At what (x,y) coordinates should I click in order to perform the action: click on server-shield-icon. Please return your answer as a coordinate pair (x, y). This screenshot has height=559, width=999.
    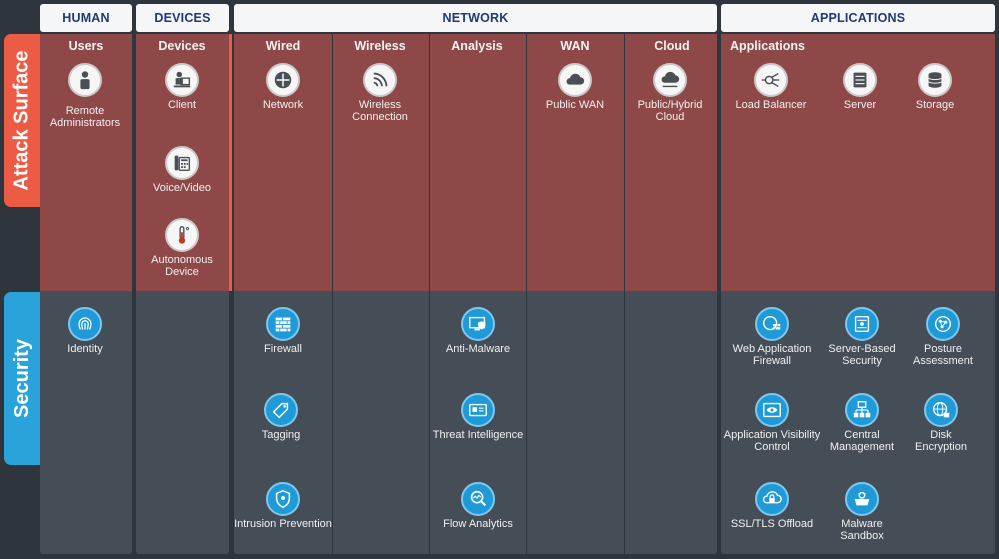
    Looking at the image, I should click on (862, 324).